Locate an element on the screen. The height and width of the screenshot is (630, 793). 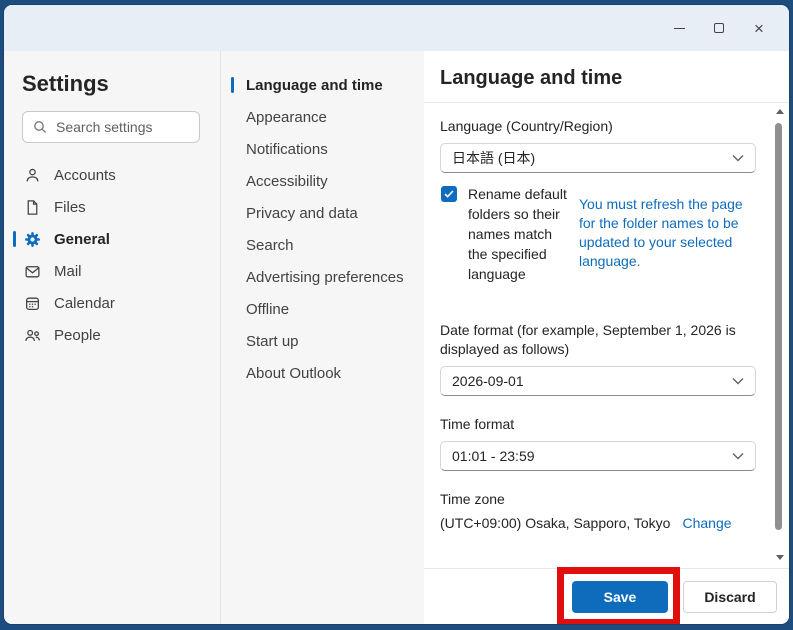
sidebar-item-label: Mail is located at coordinates (68, 271).